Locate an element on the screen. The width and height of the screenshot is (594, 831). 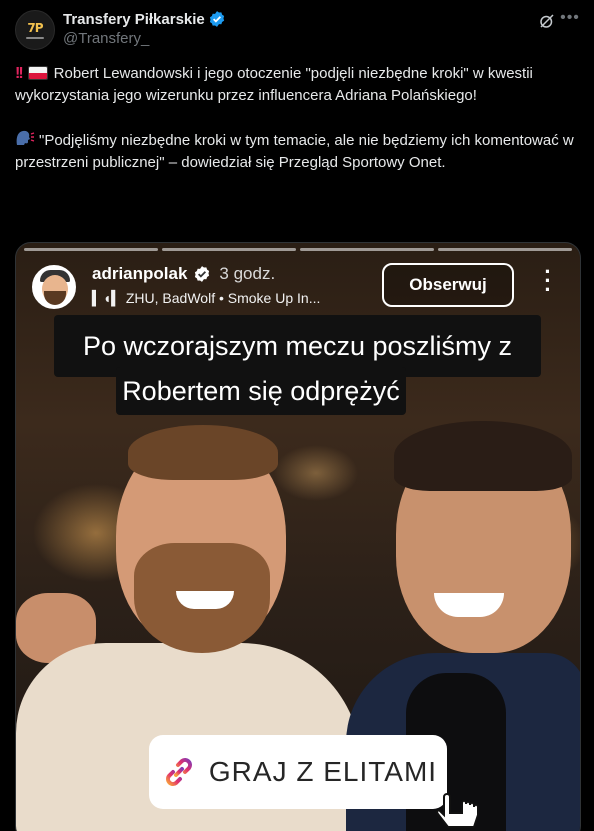
tweet-header: 7P Transfery Piłkarskie @Transfery_ ••• is located at coordinates (297, 29).